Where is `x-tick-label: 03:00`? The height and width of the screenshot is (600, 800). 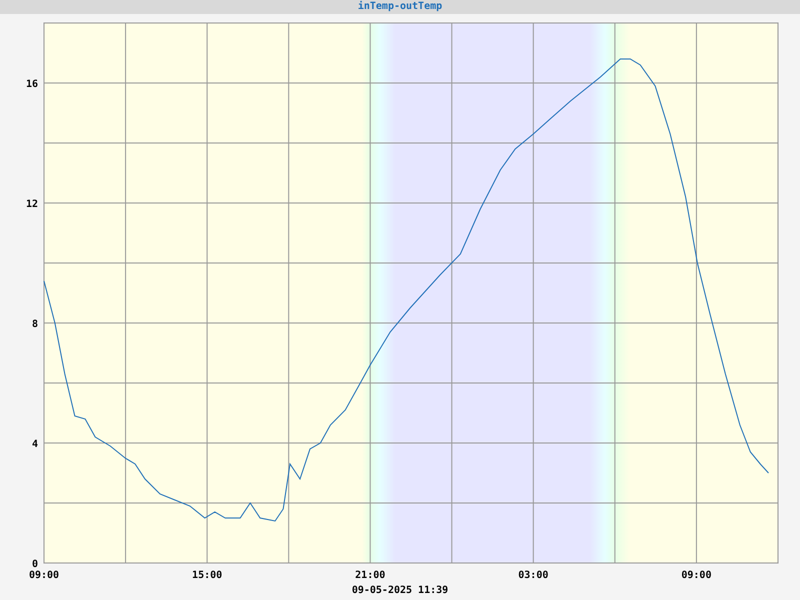 x-tick-label: 03:00 is located at coordinates (533, 575).